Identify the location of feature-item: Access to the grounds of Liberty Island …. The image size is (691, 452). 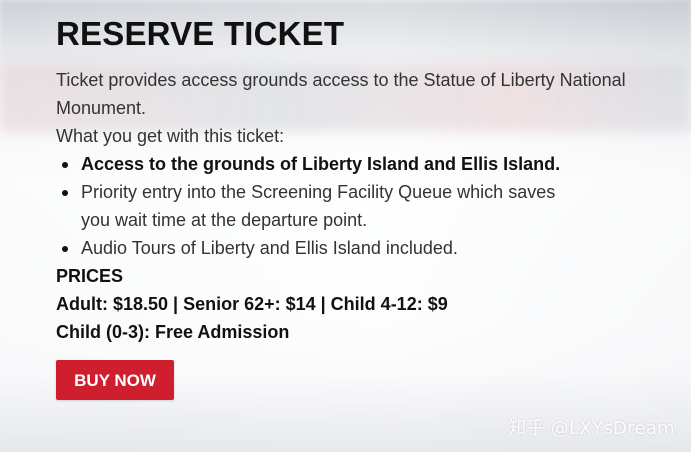
(331, 164).